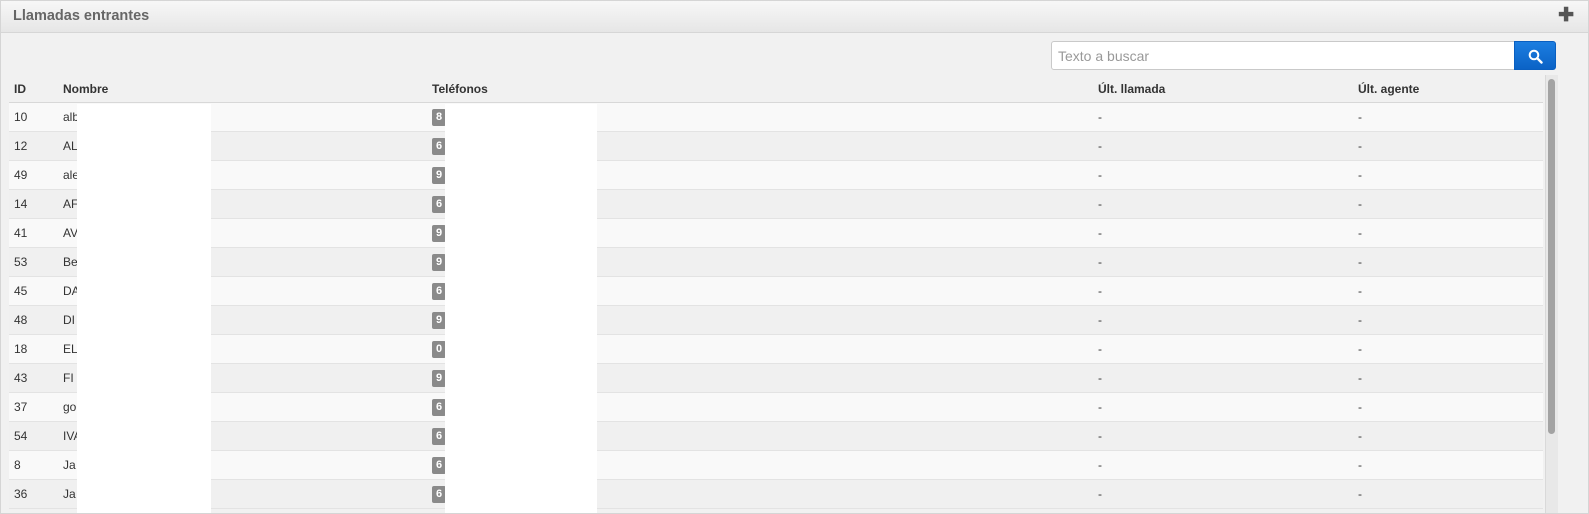 This screenshot has height=514, width=1589. What do you see at coordinates (33, 436) in the screenshot?
I see `cell-id: 54` at bounding box center [33, 436].